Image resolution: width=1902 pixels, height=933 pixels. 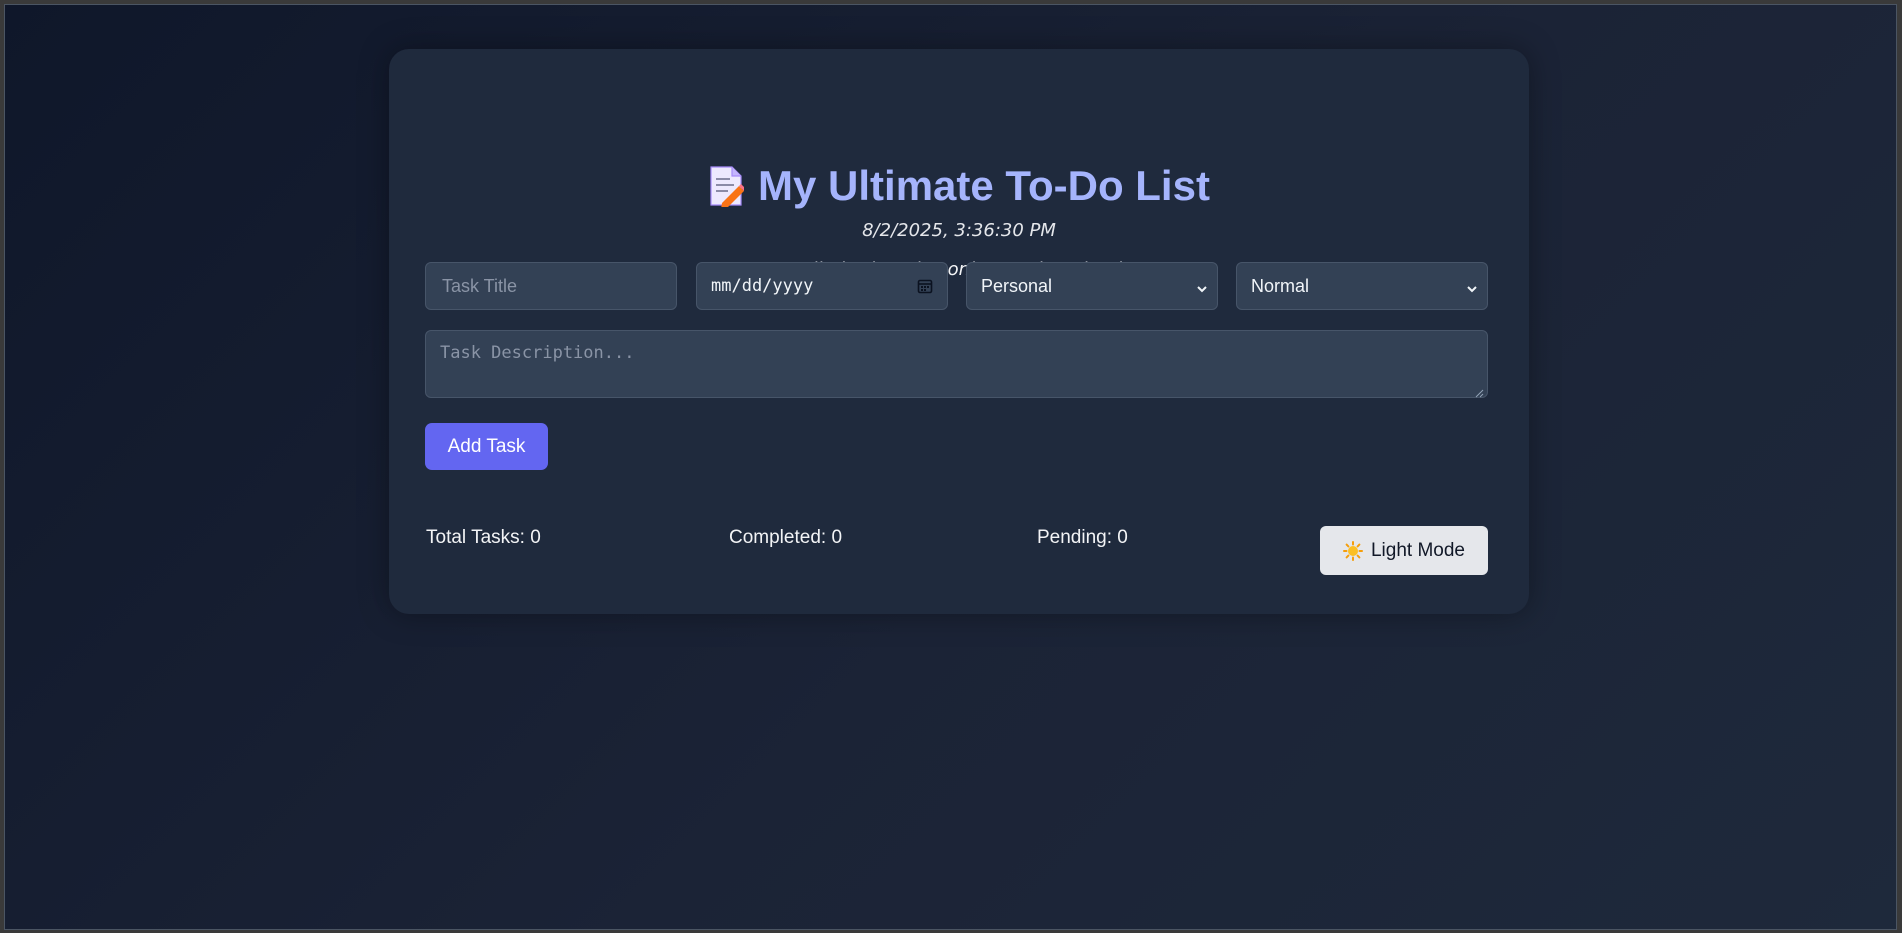 I want to click on total-tasks-stat: Total Tasks: 0, so click(x=483, y=537).